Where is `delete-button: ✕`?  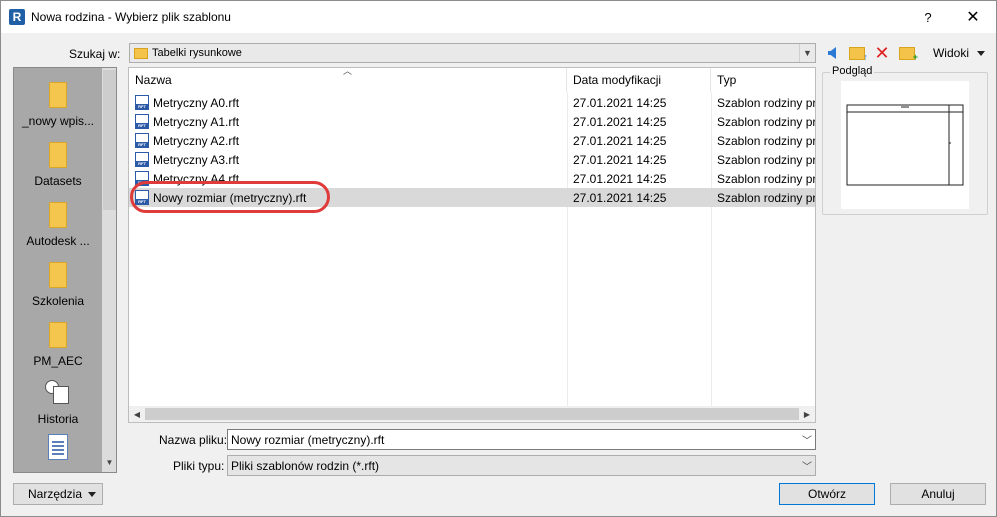 delete-button: ✕ is located at coordinates (882, 53).